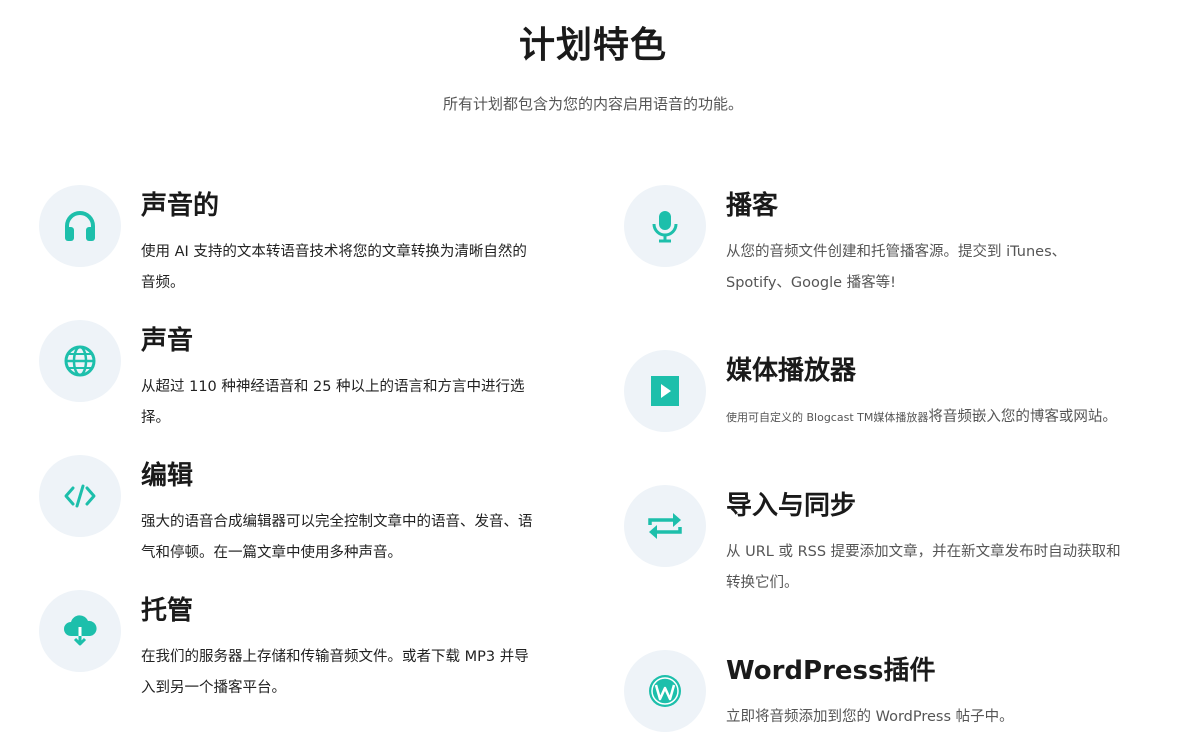 The height and width of the screenshot is (755, 1186). I want to click on feature-description: 立即将音频添加到您的 WordPress 帖子中。, so click(870, 717).